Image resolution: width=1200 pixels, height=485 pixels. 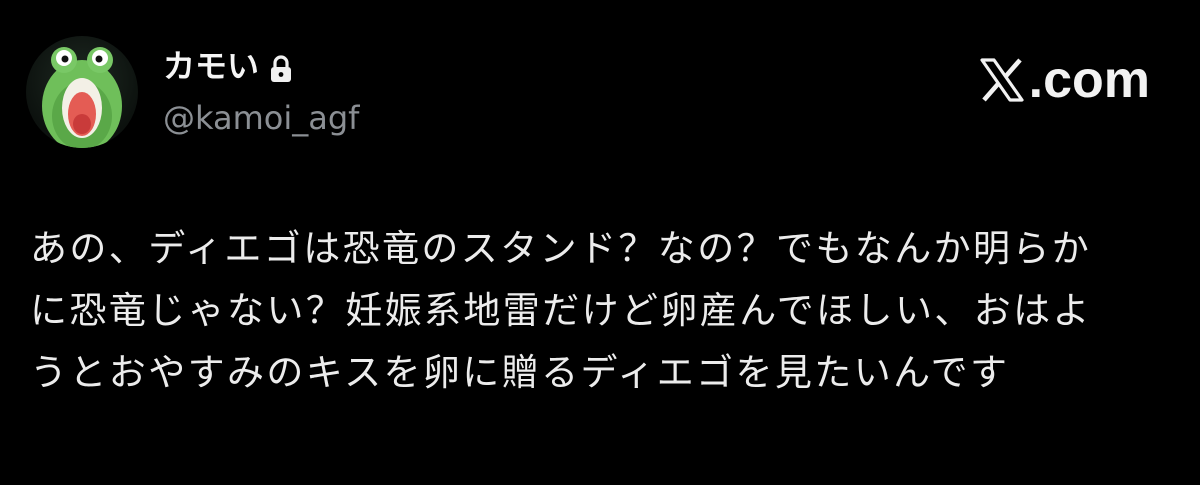 I want to click on frog-avatar-icon, so click(x=82, y=92).